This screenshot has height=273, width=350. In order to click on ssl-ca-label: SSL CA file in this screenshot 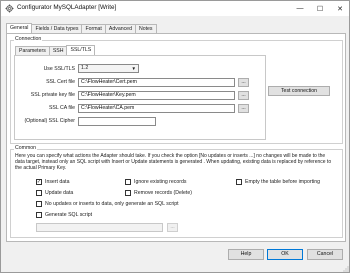, I will do `click(61, 108)`.